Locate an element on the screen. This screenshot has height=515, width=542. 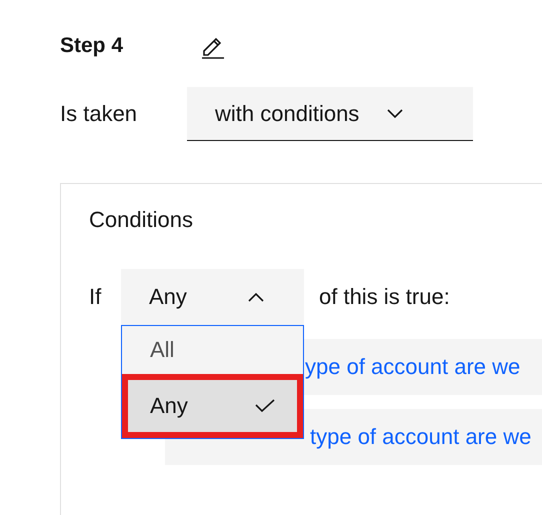
step-title: Step 4 is located at coordinates (92, 46).